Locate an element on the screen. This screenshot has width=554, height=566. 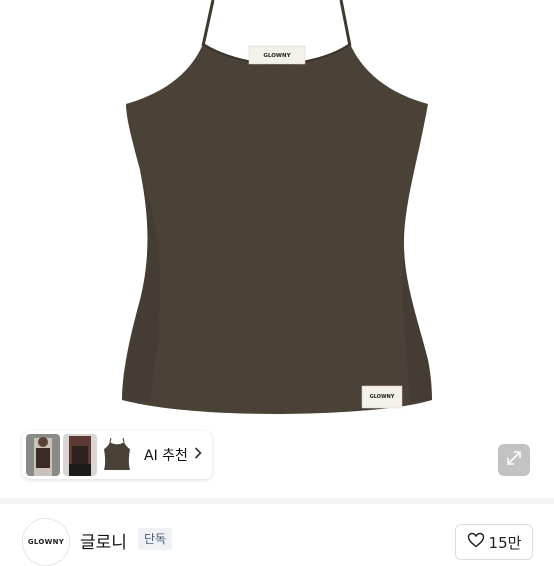
like-count: 15만 is located at coordinates (505, 542).